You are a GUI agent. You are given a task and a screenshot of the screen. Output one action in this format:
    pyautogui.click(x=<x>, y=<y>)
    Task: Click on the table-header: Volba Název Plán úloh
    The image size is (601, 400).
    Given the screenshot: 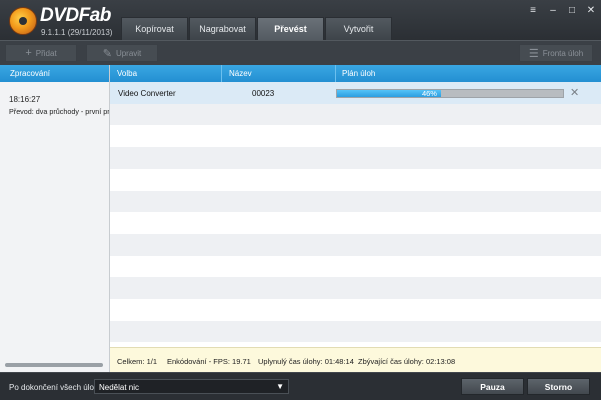 What is the action you would take?
    pyautogui.click(x=355, y=73)
    